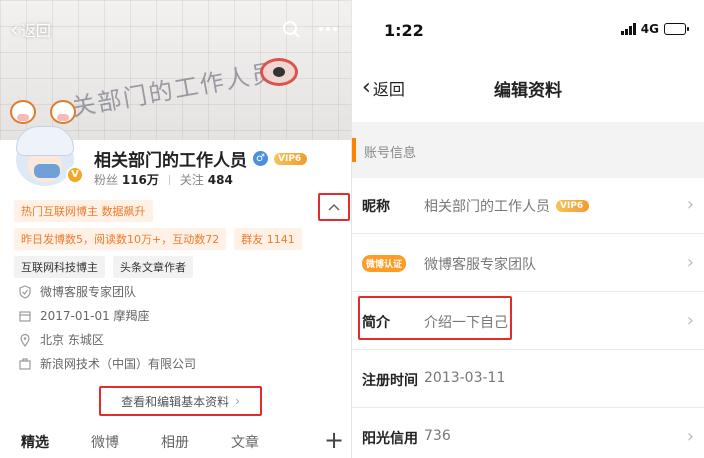 The width and height of the screenshot is (704, 458). I want to click on row-verification: 微博认证 微博客服专家团队 ›, so click(528, 263).